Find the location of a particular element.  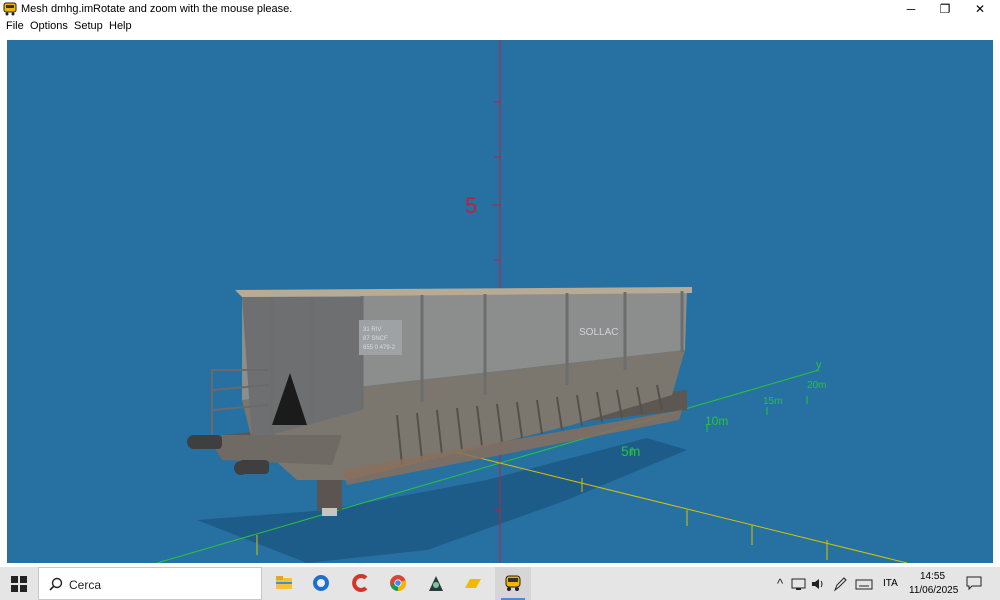

clock-date: 11/06/2025 is located at coordinates (933, 590).